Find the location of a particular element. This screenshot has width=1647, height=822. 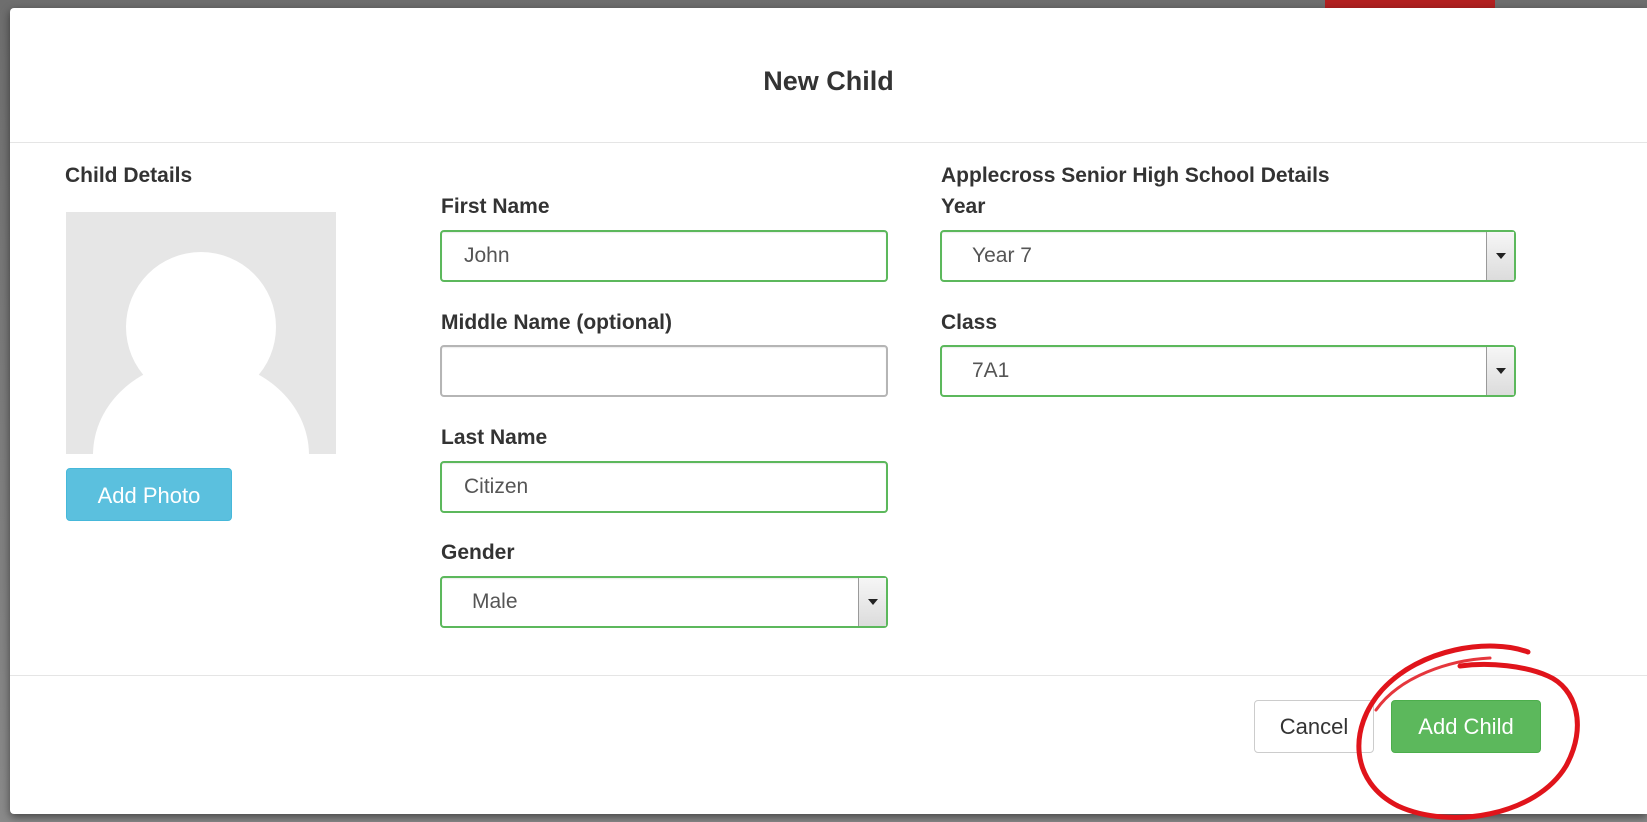

middle-name-input is located at coordinates (664, 371).